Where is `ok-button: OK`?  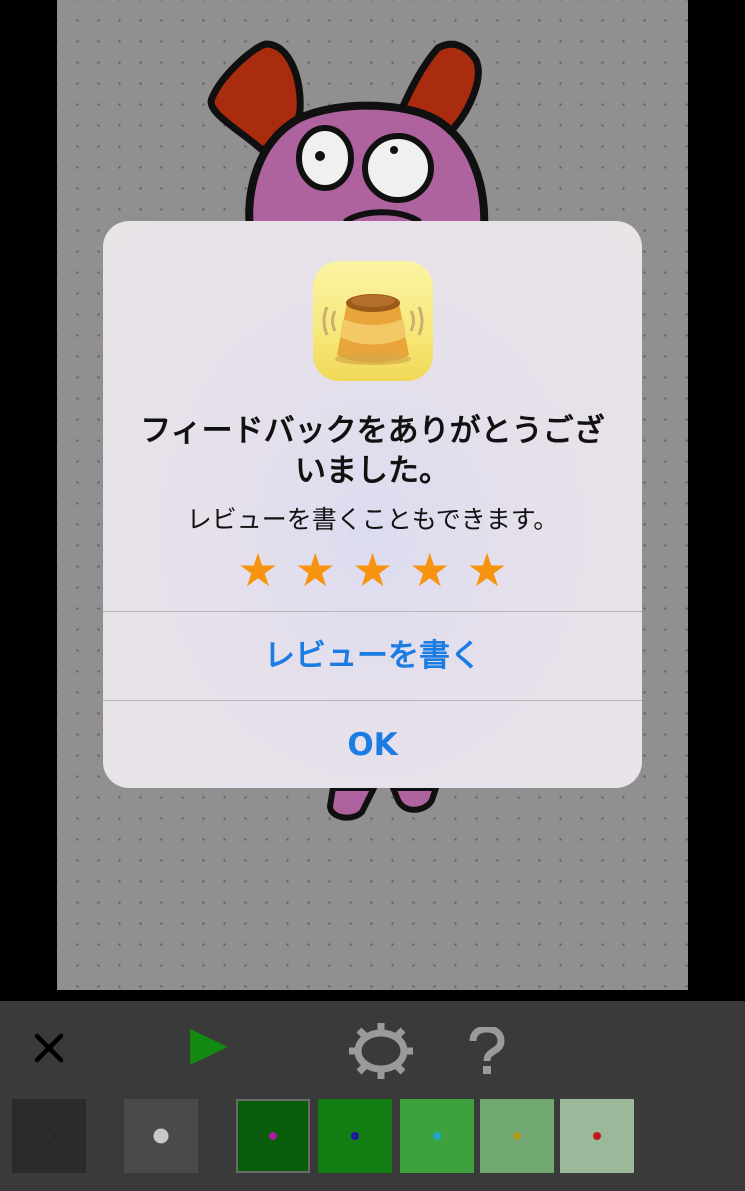
ok-button: OK is located at coordinates (372, 744).